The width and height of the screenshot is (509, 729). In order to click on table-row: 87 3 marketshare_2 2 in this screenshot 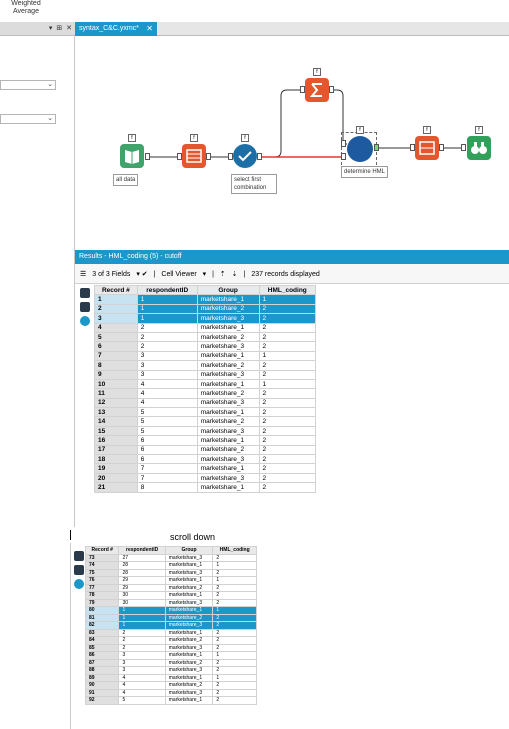, I will do `click(170, 662)`.